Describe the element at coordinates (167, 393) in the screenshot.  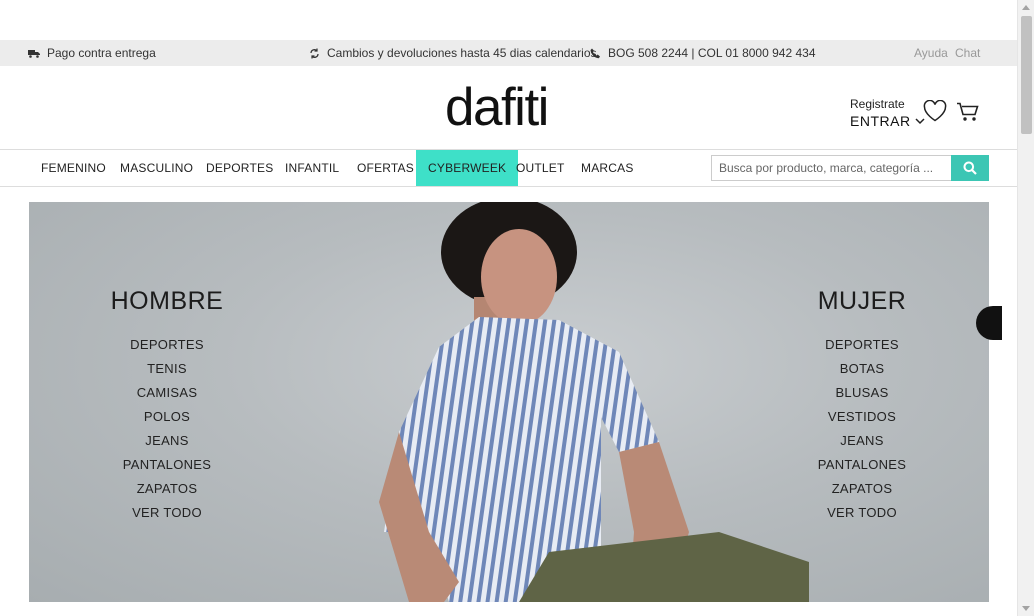
I see `men-link-camisas: CAMISAS` at that location.